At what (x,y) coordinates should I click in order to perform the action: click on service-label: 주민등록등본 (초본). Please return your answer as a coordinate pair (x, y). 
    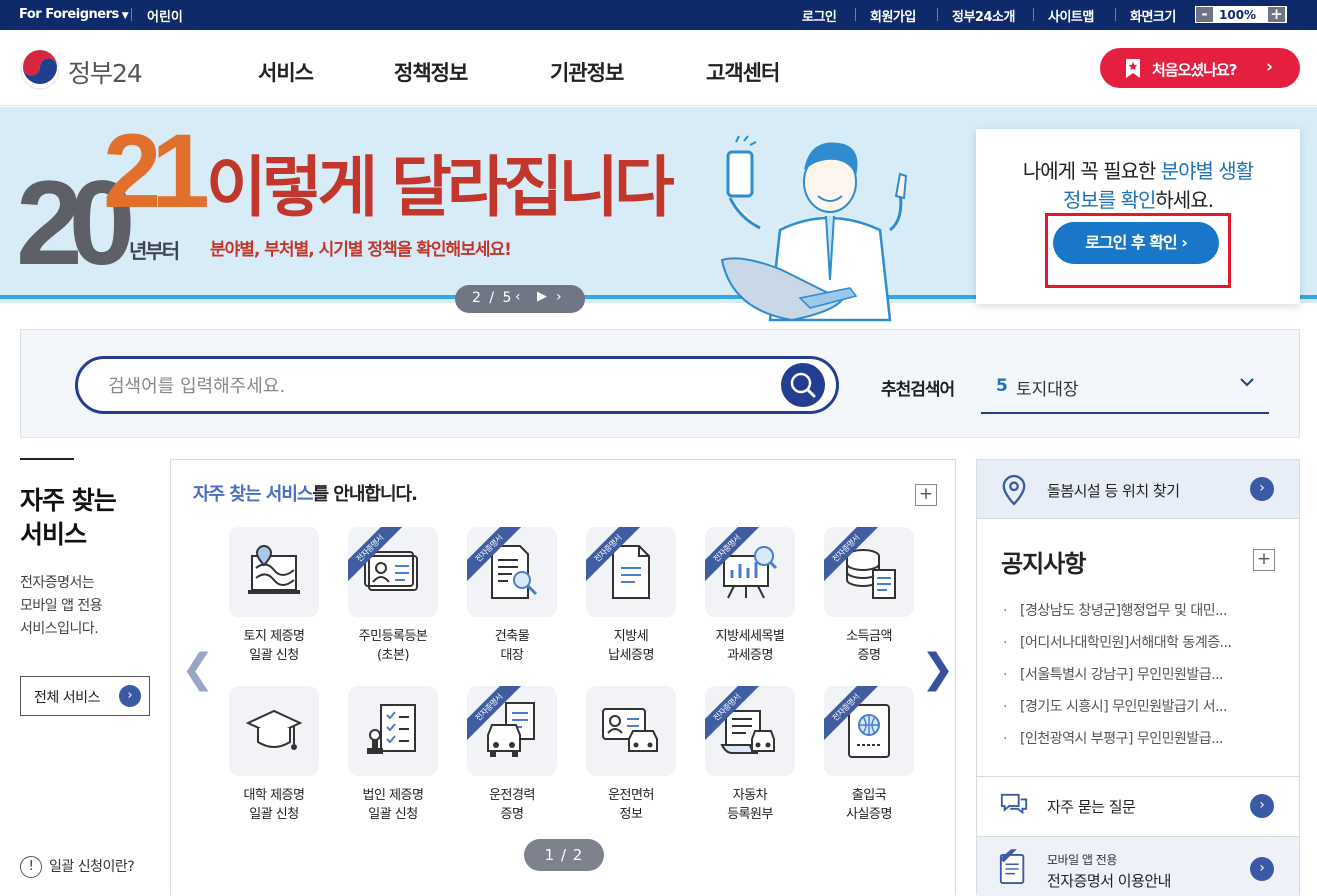
    Looking at the image, I should click on (393, 646).